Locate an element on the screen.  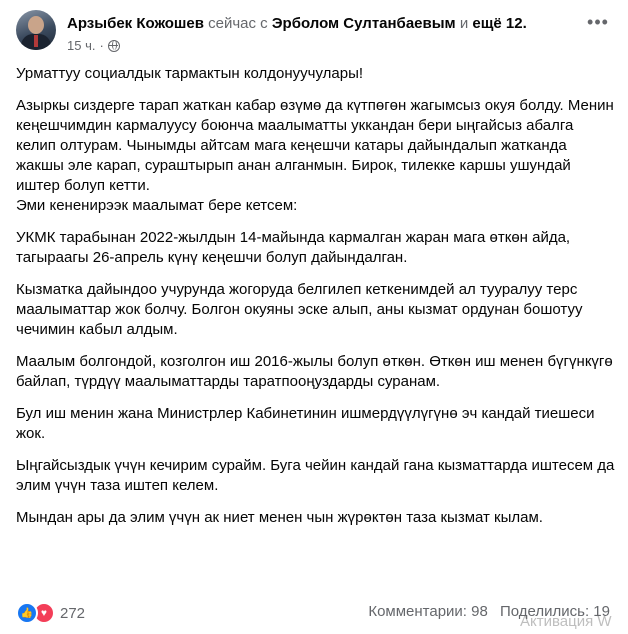
author-name: Арзыбек Кожошев is located at coordinates (135, 23).